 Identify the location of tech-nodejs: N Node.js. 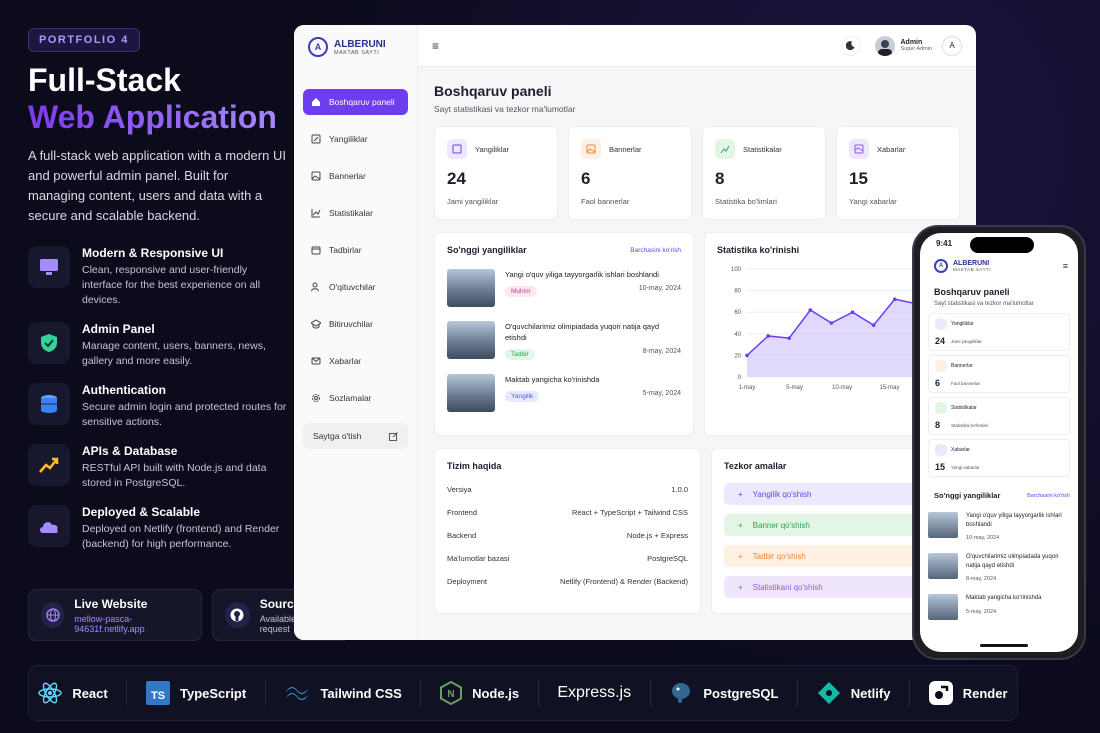
(479, 693).